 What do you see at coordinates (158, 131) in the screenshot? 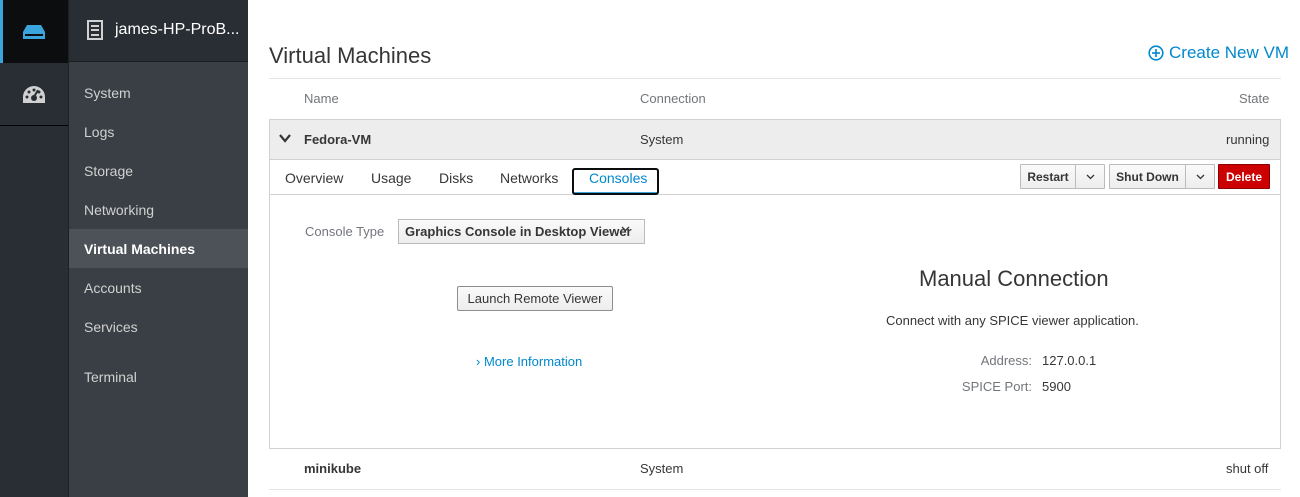
I see `sidebar-item-logs: Logs` at bounding box center [158, 131].